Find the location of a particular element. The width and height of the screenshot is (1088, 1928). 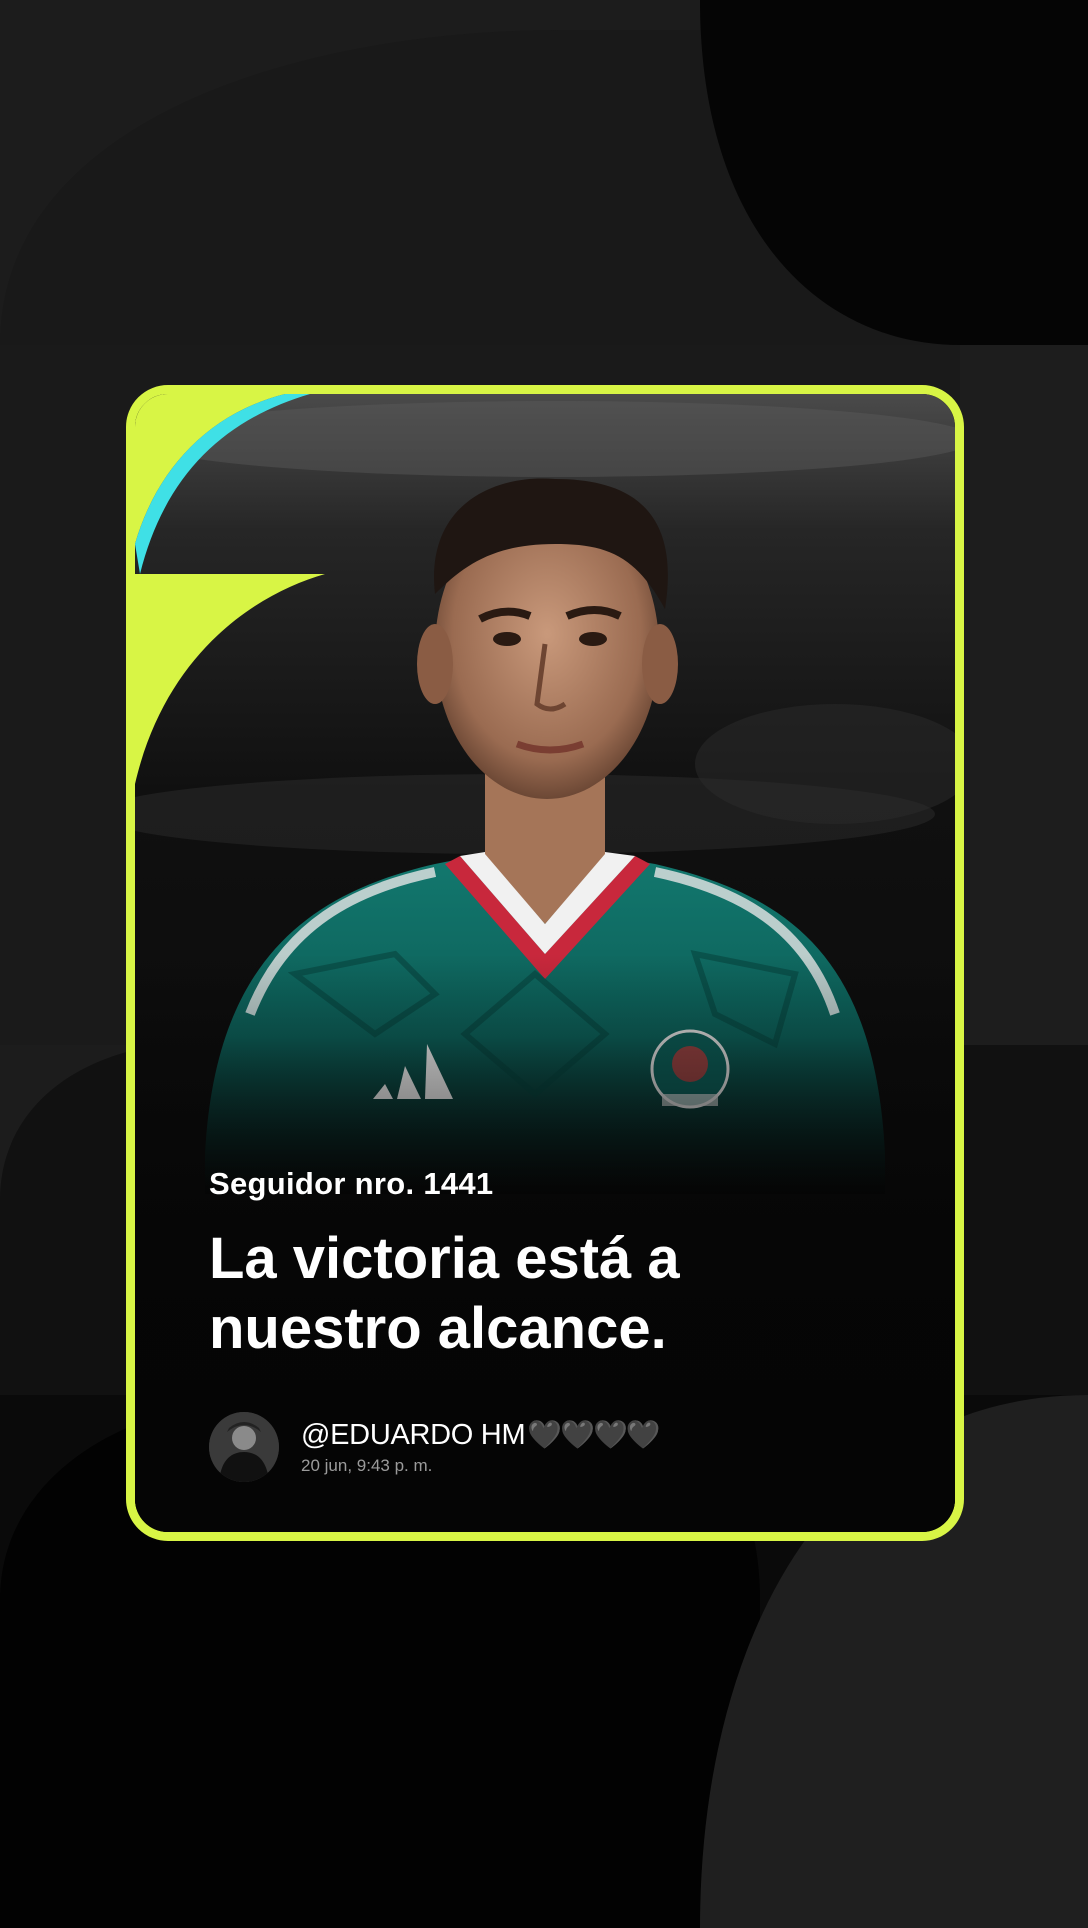

follower-number-label: Seguidor nro. 1441 is located at coordinates (351, 1183).